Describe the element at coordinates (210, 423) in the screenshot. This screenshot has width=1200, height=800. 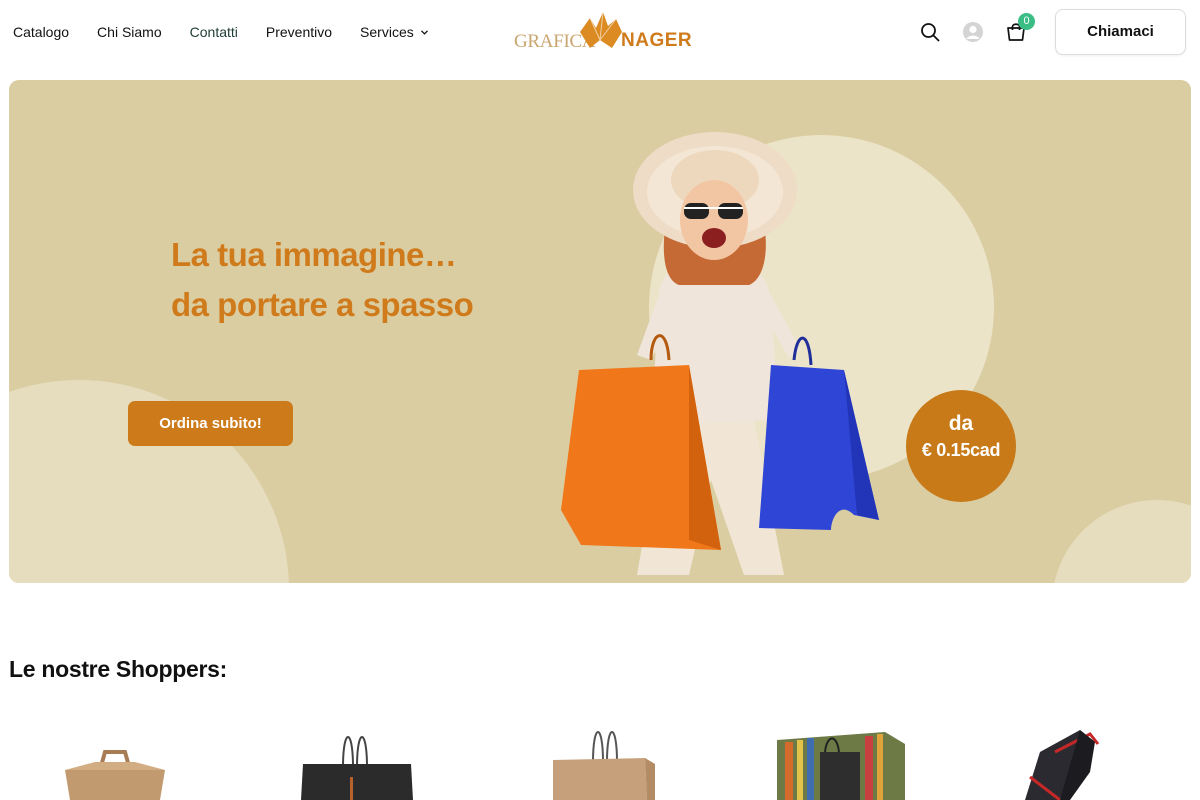
I see `order-now-button: Ordina subito!` at that location.